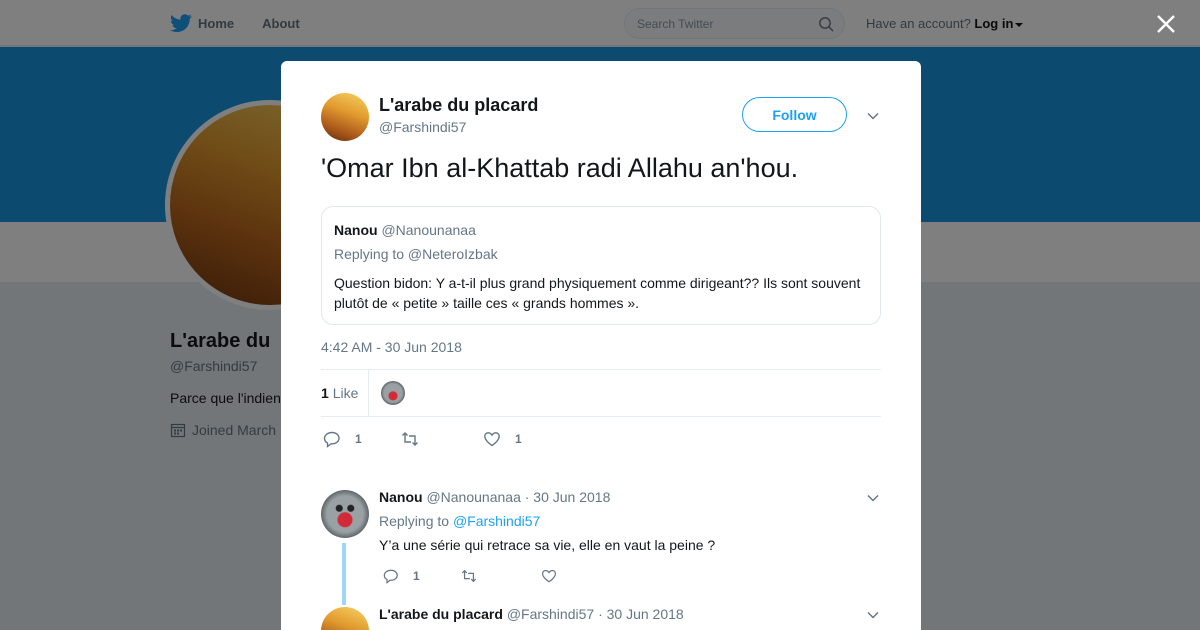  What do you see at coordinates (601, 393) in the screenshot?
I see `tweet-stats: 1 Like` at bounding box center [601, 393].